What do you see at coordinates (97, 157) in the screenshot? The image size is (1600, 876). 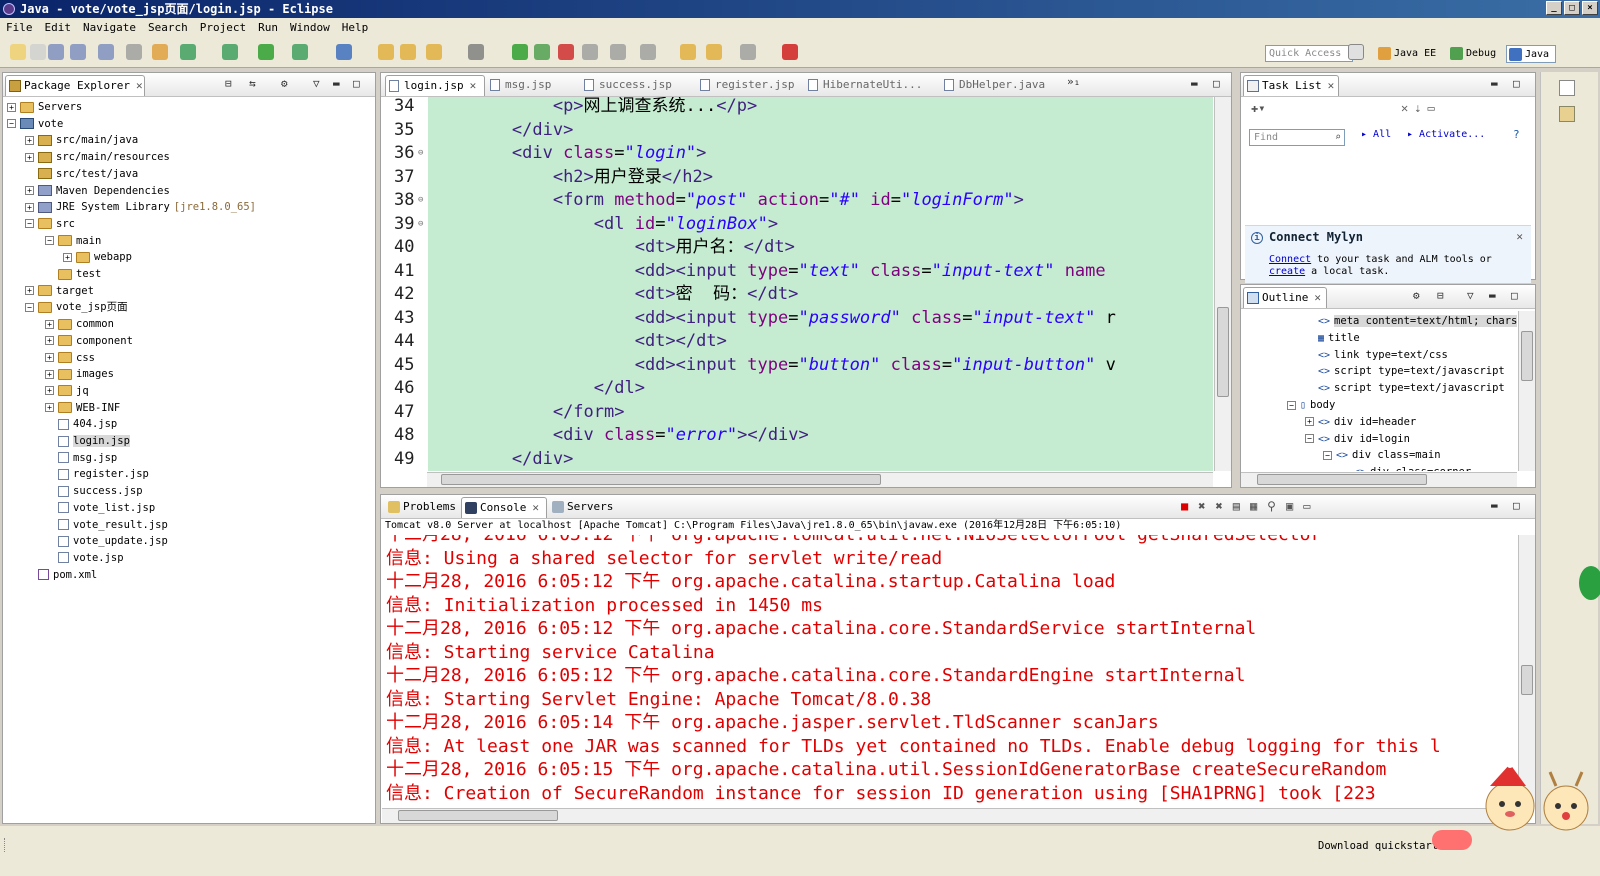 I see `tree-item: + src/main/resources` at bounding box center [97, 157].